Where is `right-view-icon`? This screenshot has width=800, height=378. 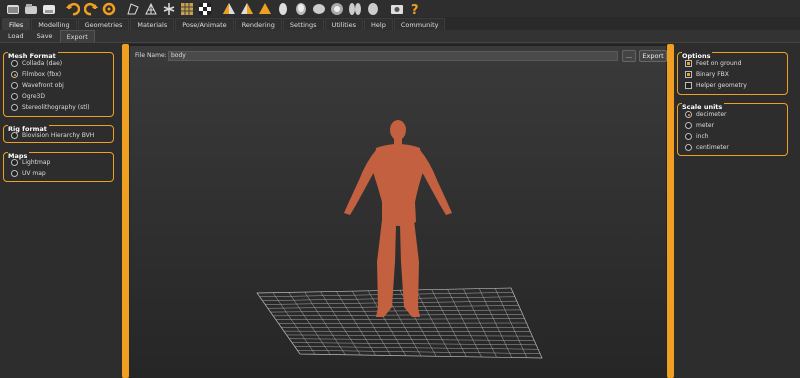
right-view-icon is located at coordinates (283, 9).